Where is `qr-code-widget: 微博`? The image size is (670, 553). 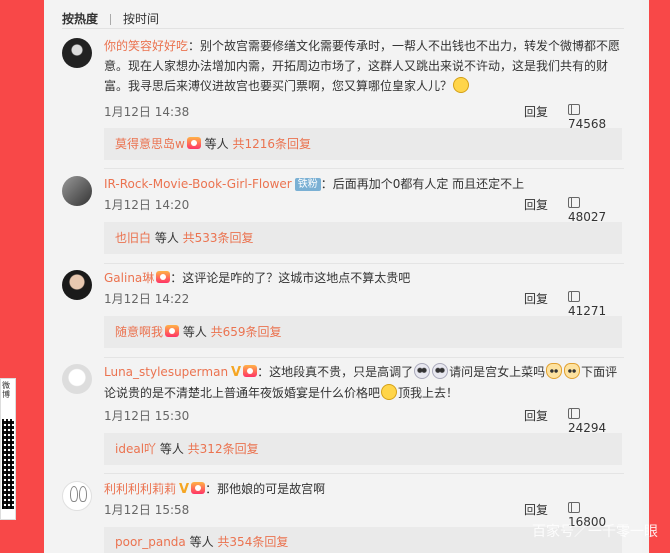 qr-code-widget: 微博 is located at coordinates (8, 449).